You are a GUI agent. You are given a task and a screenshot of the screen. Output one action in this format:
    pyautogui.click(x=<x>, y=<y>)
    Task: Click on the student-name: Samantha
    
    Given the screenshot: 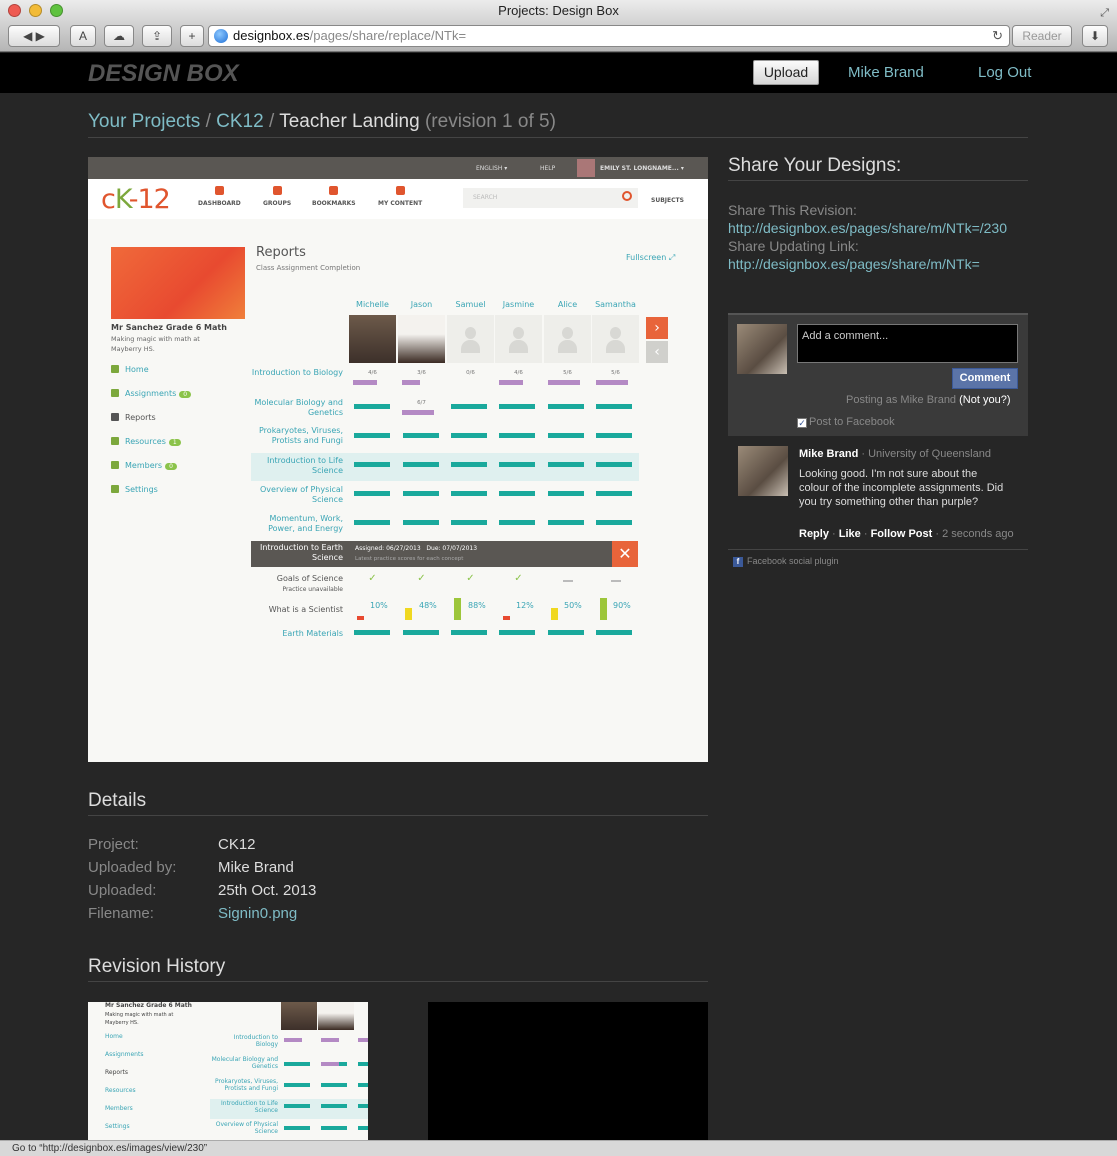 What is the action you would take?
    pyautogui.click(x=615, y=304)
    